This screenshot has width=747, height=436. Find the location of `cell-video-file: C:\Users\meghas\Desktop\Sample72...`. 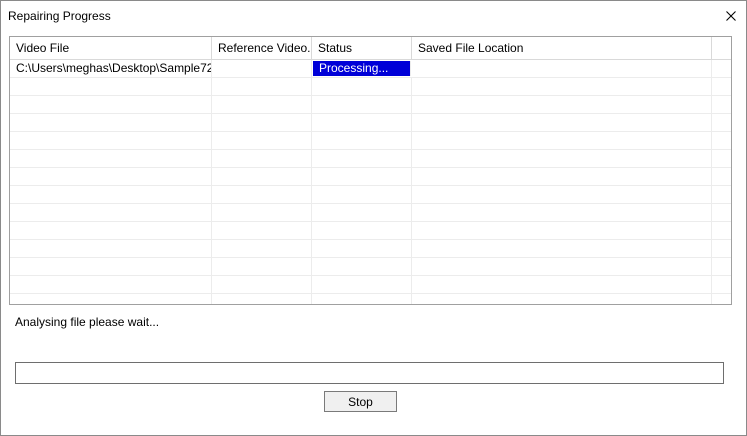

cell-video-file: C:\Users\meghas\Desktop\Sample72... is located at coordinates (111, 68).